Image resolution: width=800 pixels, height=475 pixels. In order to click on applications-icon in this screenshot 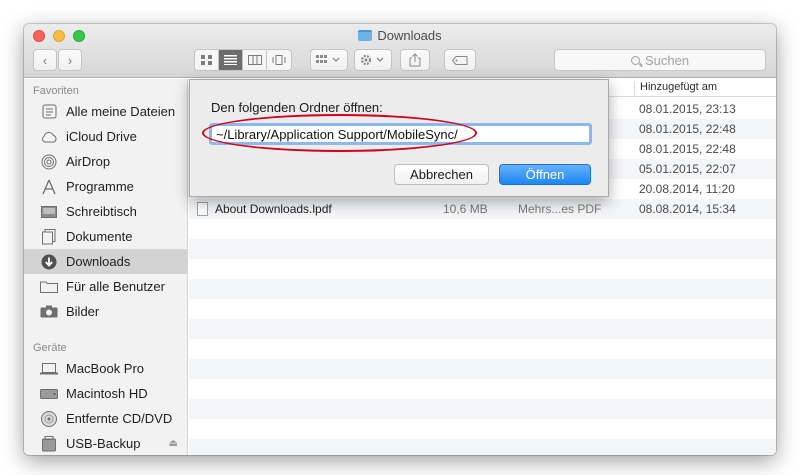, I will do `click(49, 187)`.